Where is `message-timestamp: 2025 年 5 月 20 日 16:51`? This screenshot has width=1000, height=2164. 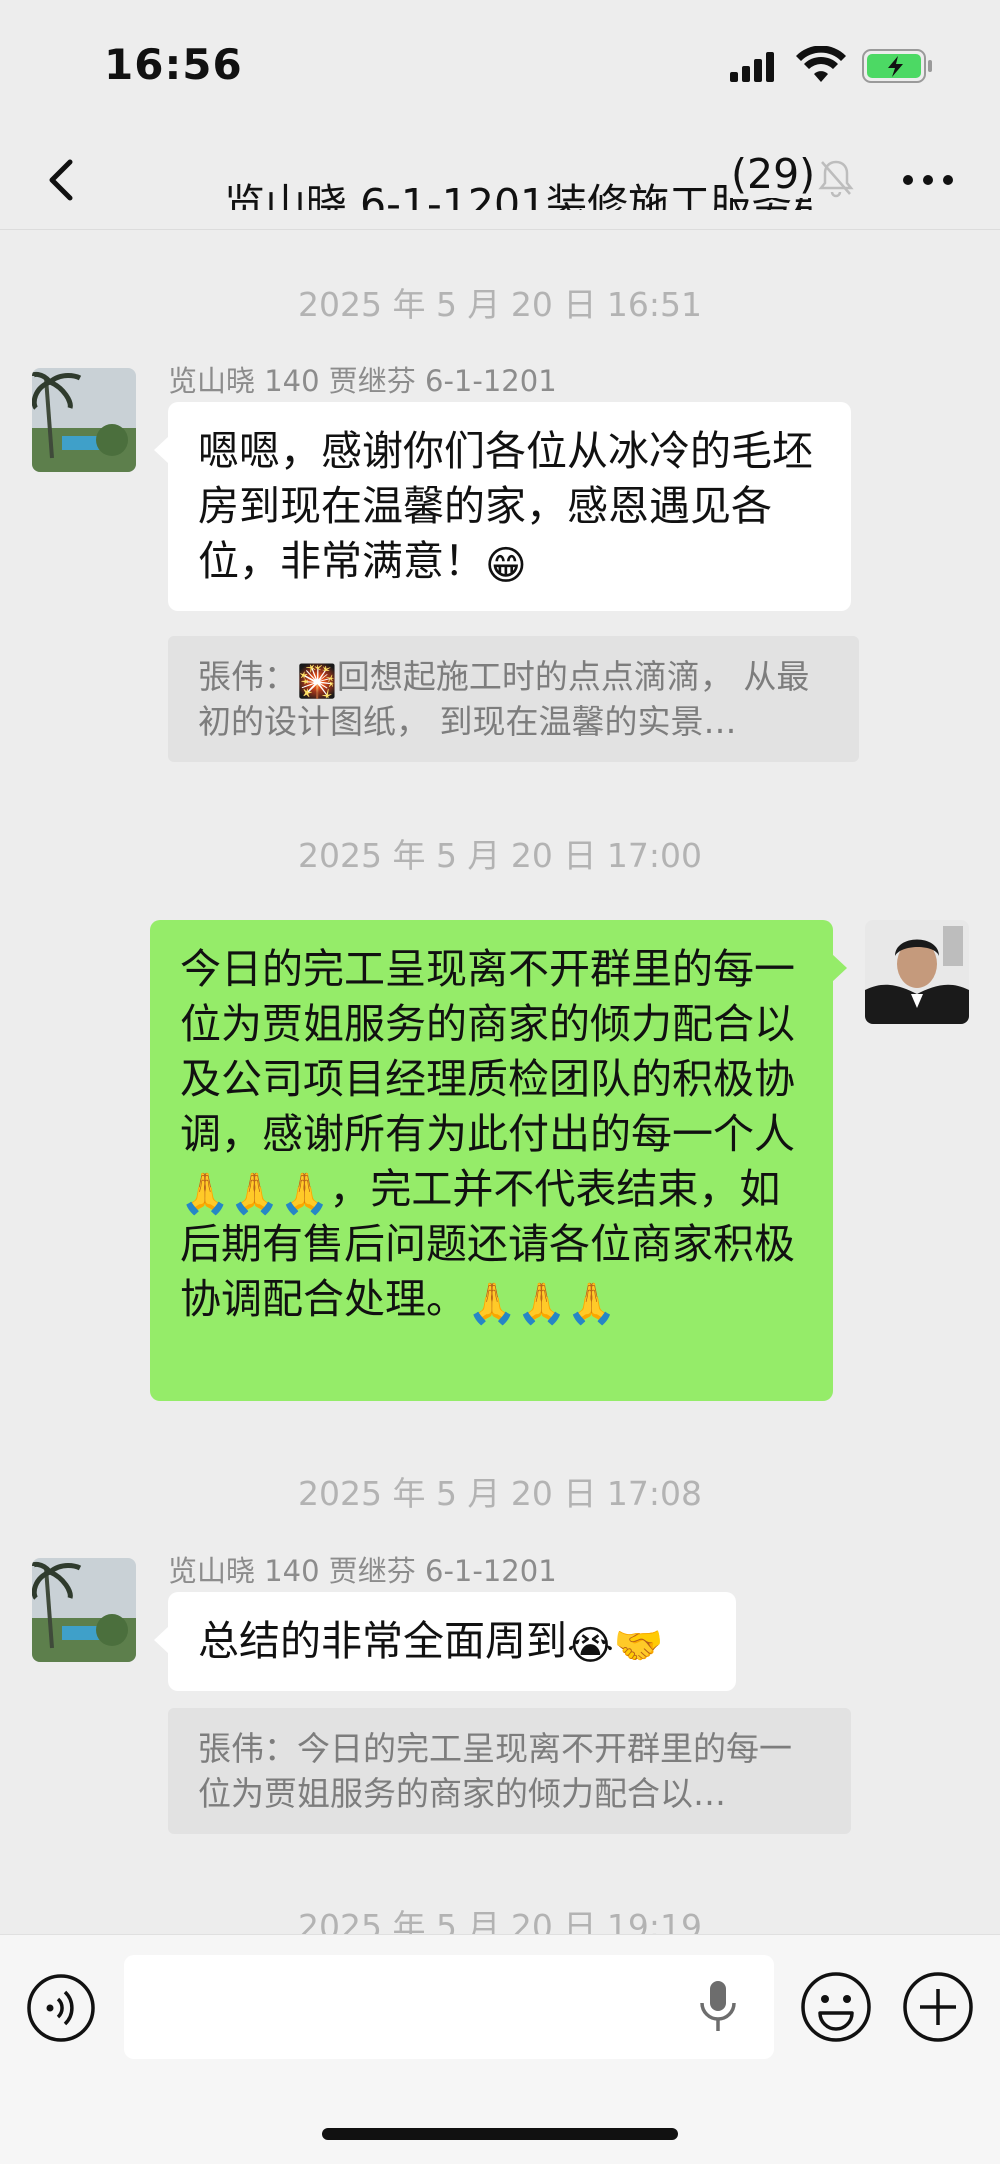
message-timestamp: 2025 年 5 月 20 日 16:51 is located at coordinates (499, 304).